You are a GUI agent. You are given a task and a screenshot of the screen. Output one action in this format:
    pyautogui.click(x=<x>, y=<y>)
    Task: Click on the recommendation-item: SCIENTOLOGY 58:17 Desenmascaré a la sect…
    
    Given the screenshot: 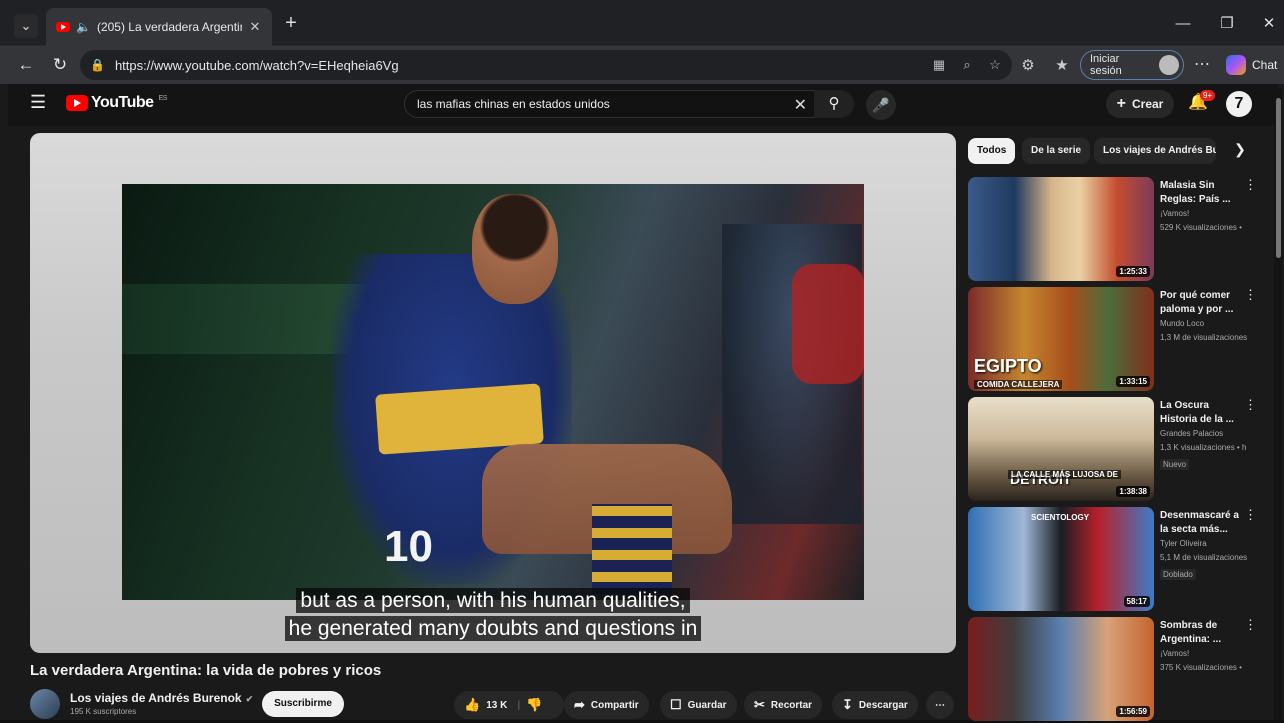 What is the action you would take?
    pyautogui.click(x=1118, y=560)
    